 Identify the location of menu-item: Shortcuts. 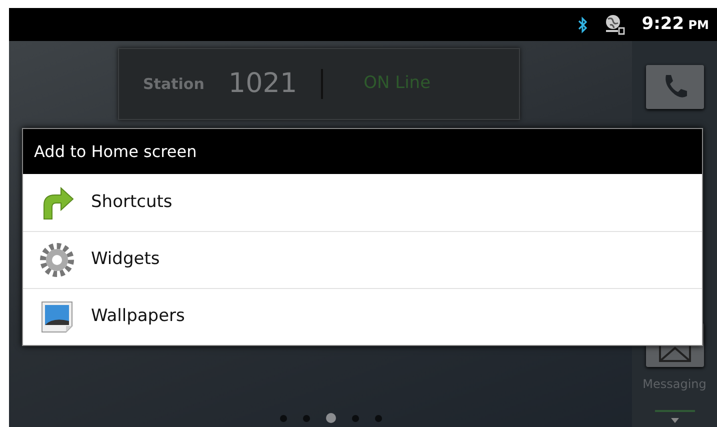
(362, 202).